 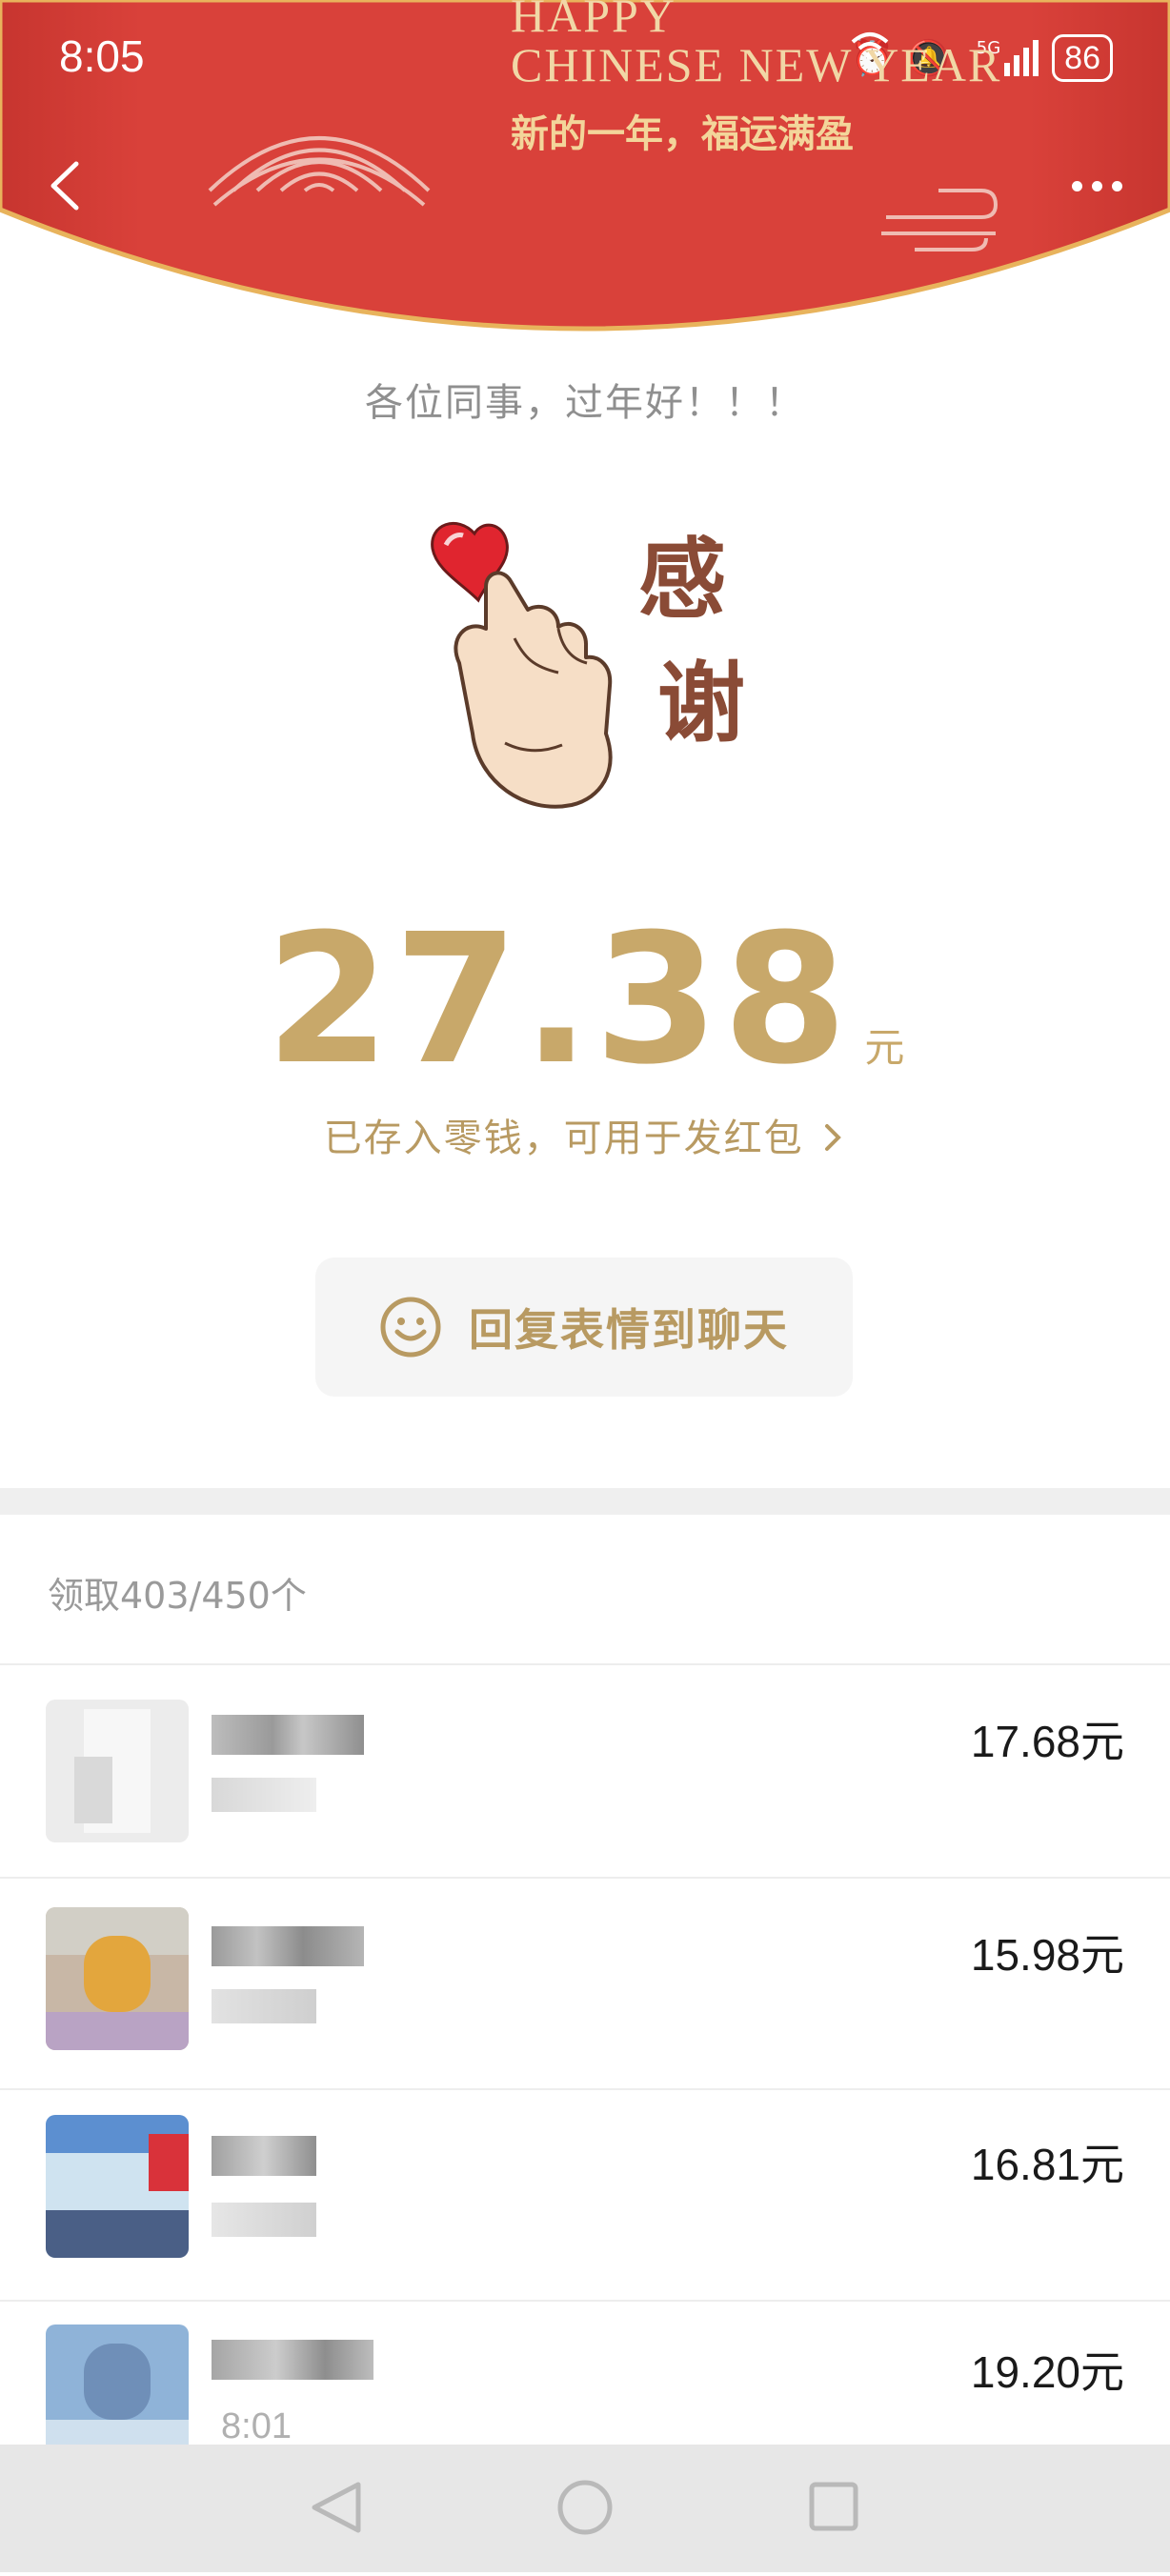 I want to click on saved-to-change-link: 已存入零钱，可用于发红包, so click(x=585, y=1134).